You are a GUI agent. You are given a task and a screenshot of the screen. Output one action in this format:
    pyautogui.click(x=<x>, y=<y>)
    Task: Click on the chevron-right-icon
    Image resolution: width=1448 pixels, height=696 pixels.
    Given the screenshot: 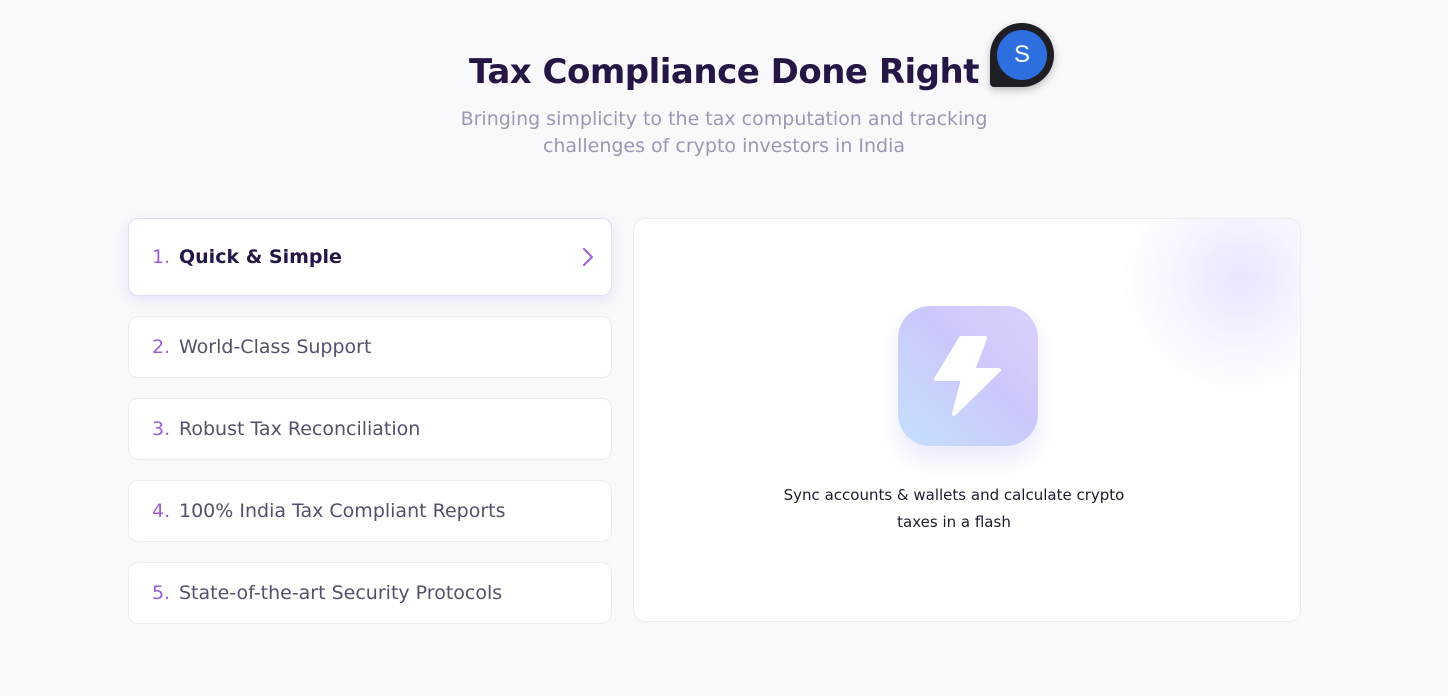 What is the action you would take?
    pyautogui.click(x=588, y=257)
    